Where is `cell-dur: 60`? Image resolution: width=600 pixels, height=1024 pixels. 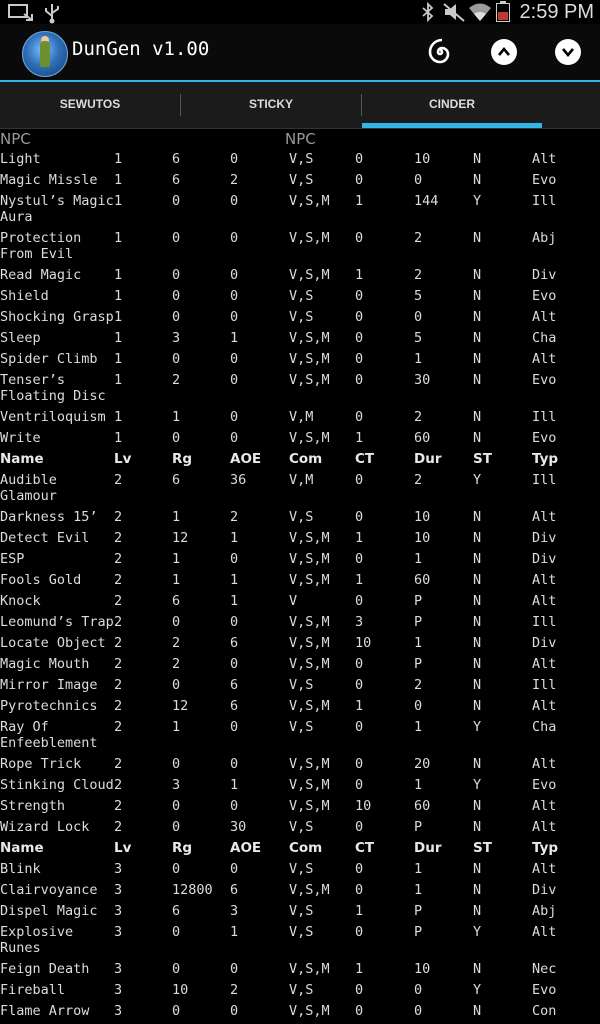 cell-dur: 60 is located at coordinates (422, 806).